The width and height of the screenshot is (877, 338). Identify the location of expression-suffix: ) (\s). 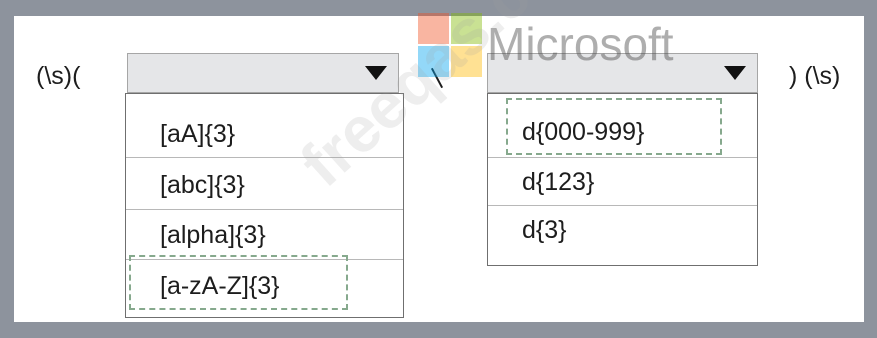
(815, 76).